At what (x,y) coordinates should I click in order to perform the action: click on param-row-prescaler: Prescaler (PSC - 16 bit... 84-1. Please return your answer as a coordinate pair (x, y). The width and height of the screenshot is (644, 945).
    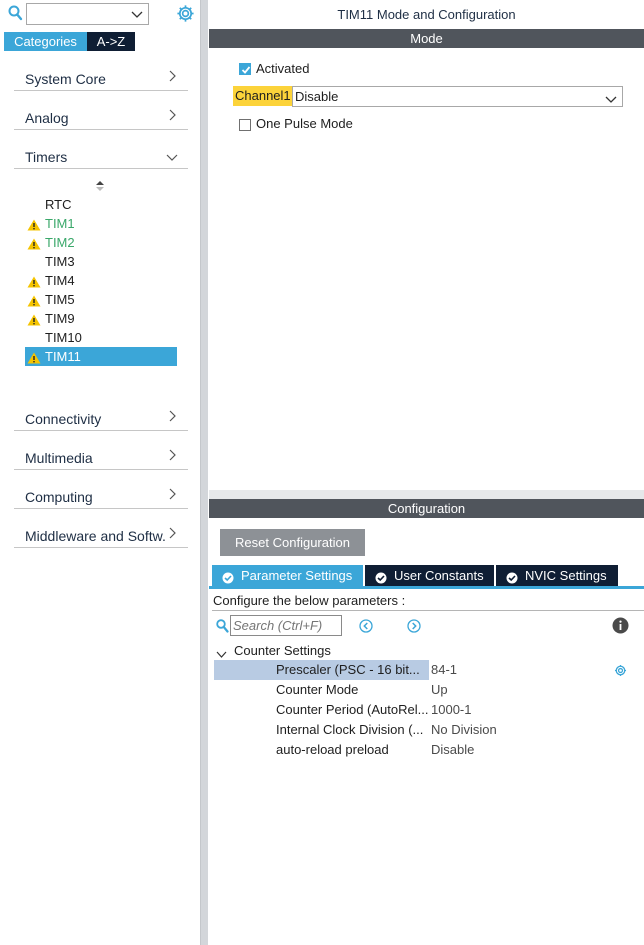
    Looking at the image, I should click on (429, 670).